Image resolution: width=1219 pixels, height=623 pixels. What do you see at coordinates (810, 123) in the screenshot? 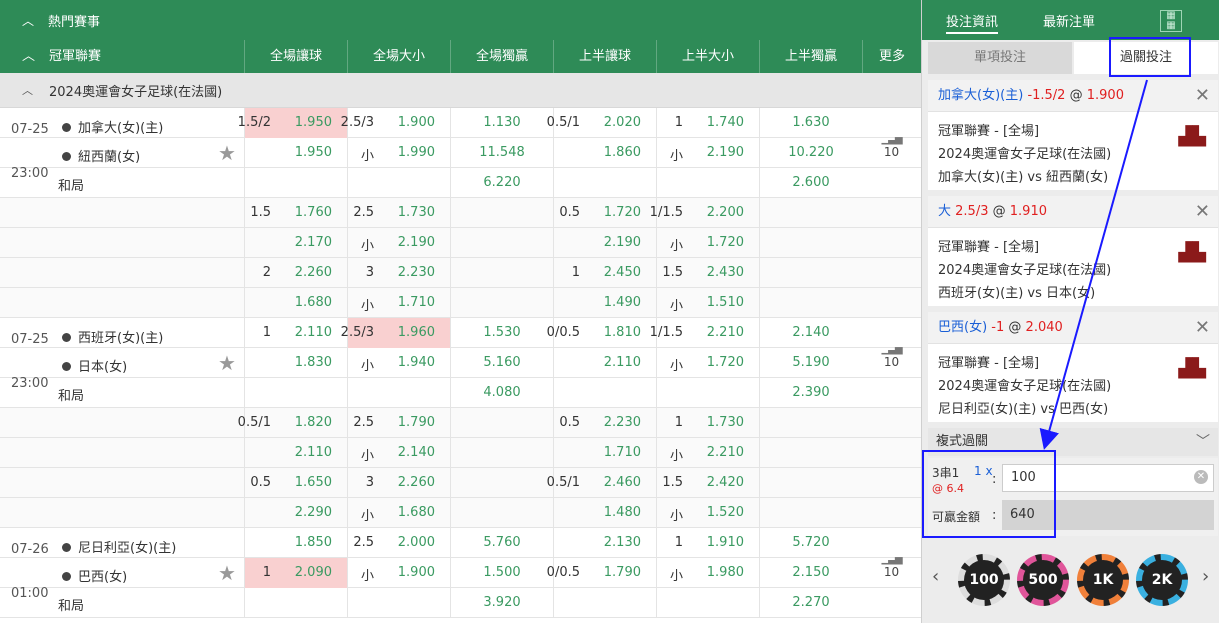
I see `odds-cell: 1.630` at bounding box center [810, 123].